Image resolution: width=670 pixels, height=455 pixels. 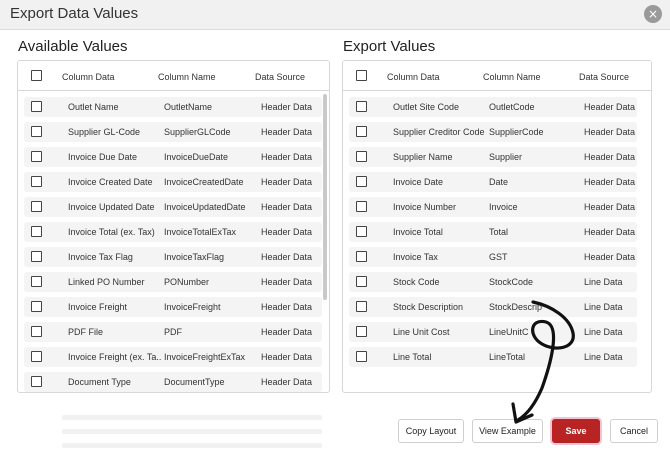 I want to click on dialog-title: Export Data Values, so click(x=74, y=13).